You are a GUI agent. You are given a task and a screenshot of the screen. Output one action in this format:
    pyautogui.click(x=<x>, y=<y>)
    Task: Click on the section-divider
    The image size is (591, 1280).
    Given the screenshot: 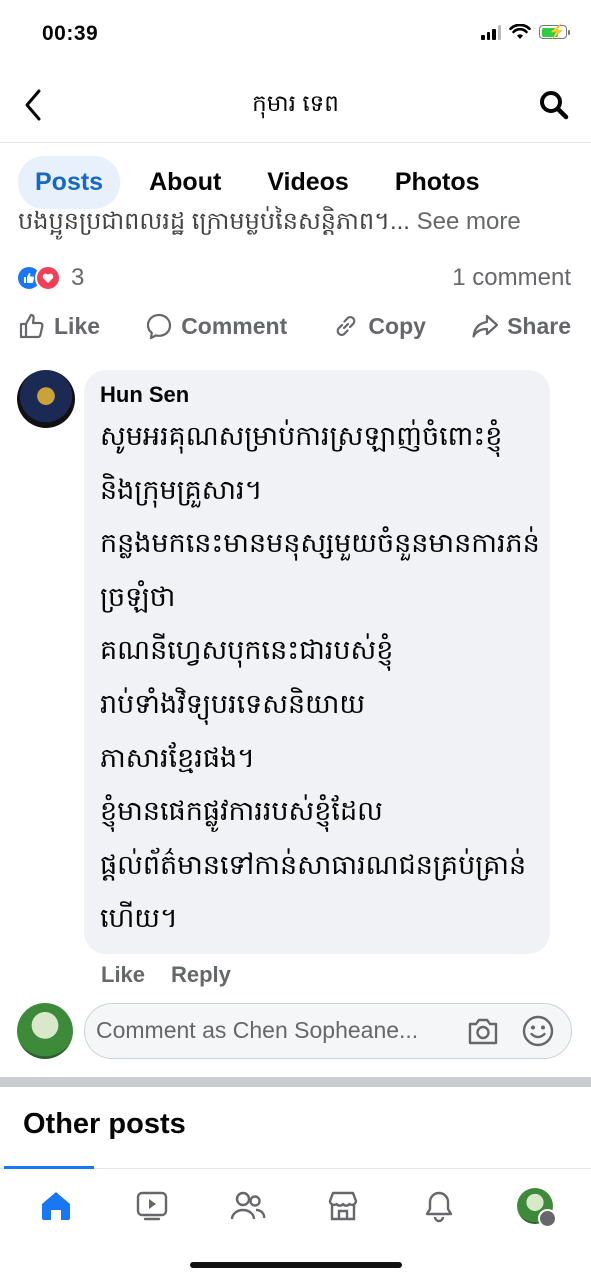 What is the action you would take?
    pyautogui.click(x=295, y=1082)
    